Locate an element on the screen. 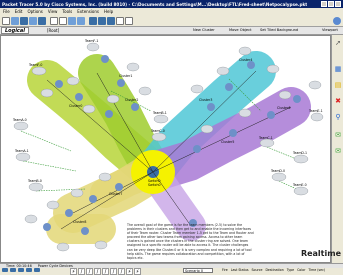 The height and width of the screenshot is (275, 343). serial-dce-icon: ⚡ is located at coordinates (129, 271).